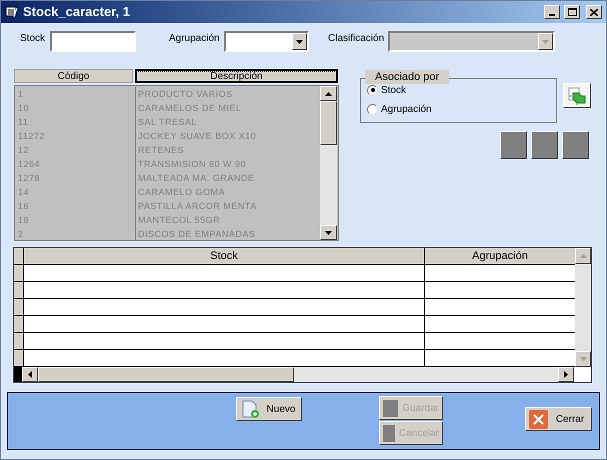  Describe the element at coordinates (500, 256) in the screenshot. I see `column-header: Agrupación` at that location.